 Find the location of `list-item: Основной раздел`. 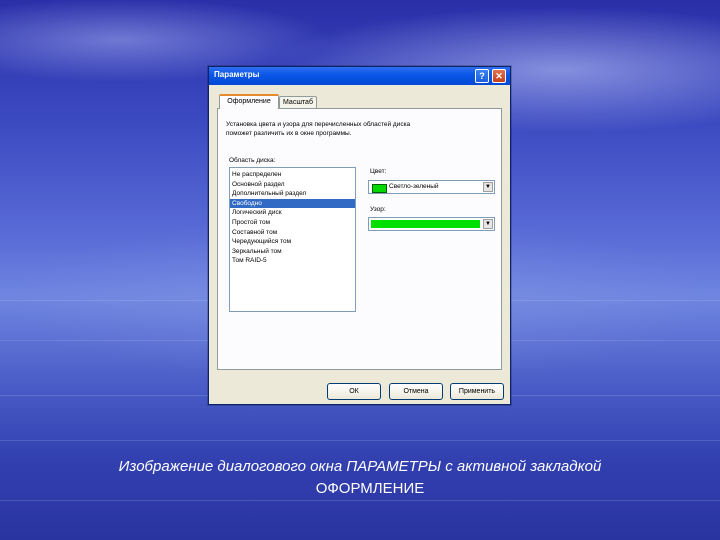

list-item: Основной раздел is located at coordinates (292, 185).